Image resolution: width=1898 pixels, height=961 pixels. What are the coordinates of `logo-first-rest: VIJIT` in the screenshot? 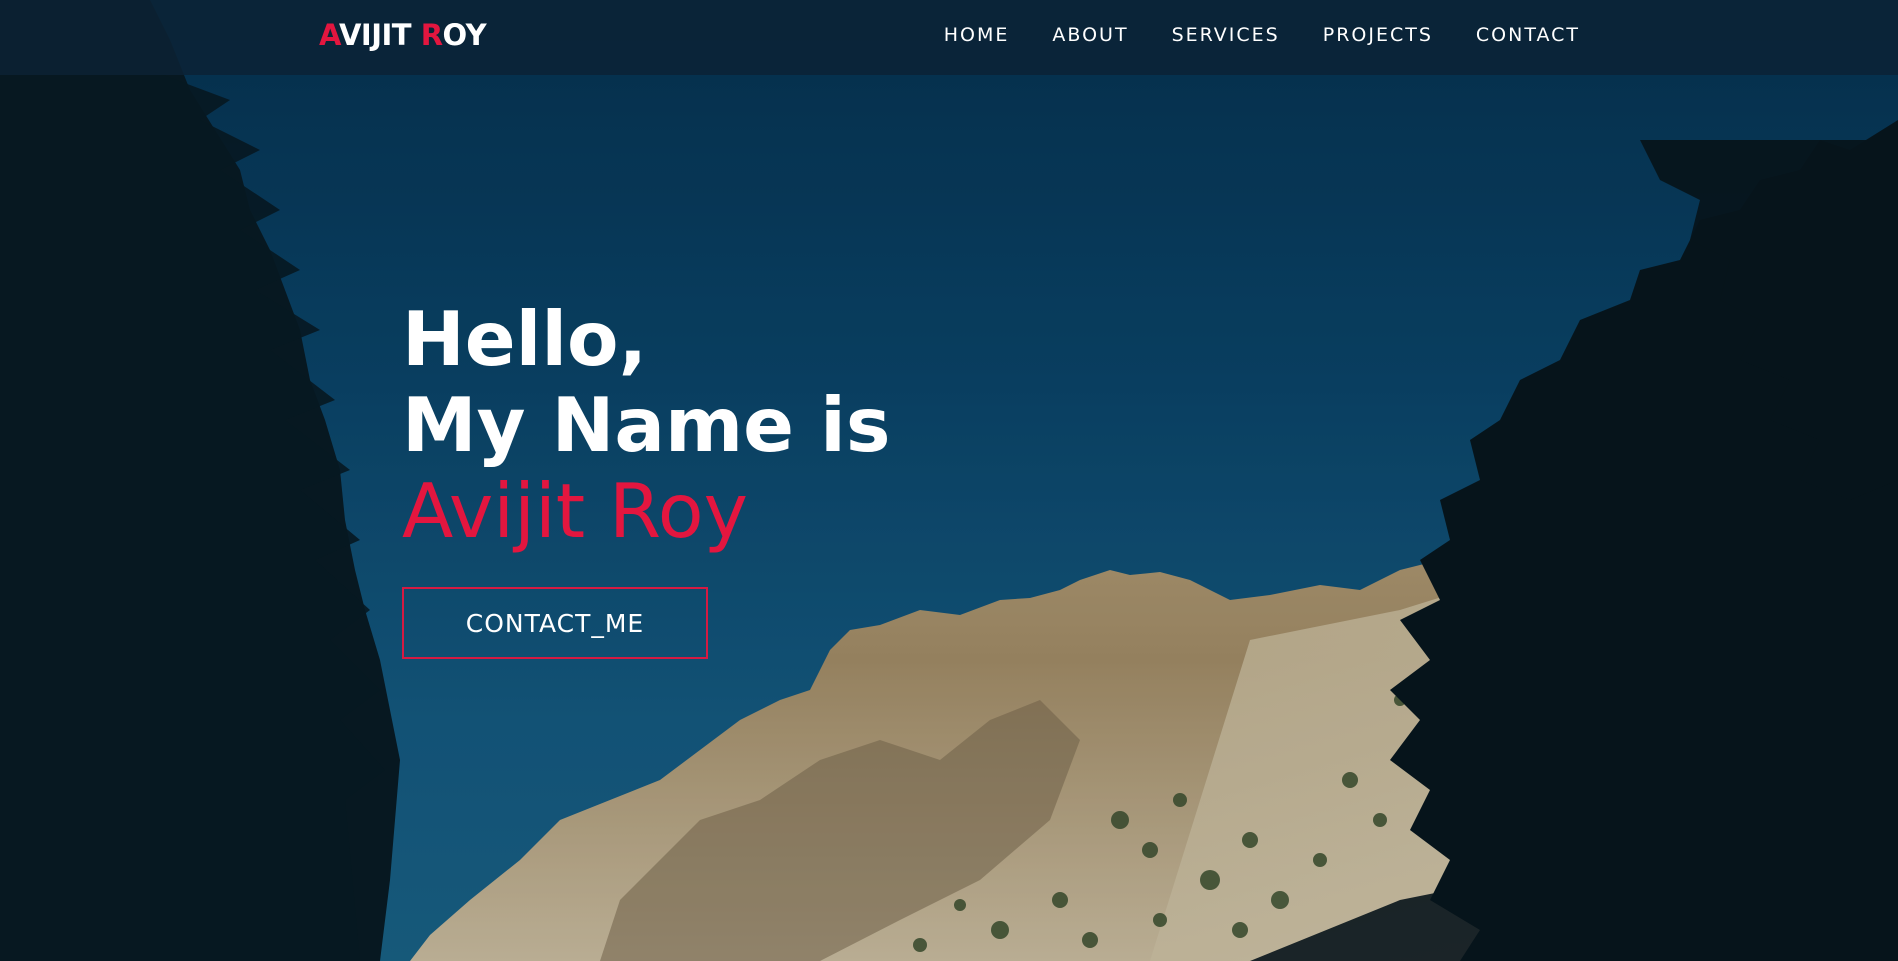 It's located at (379, 35).